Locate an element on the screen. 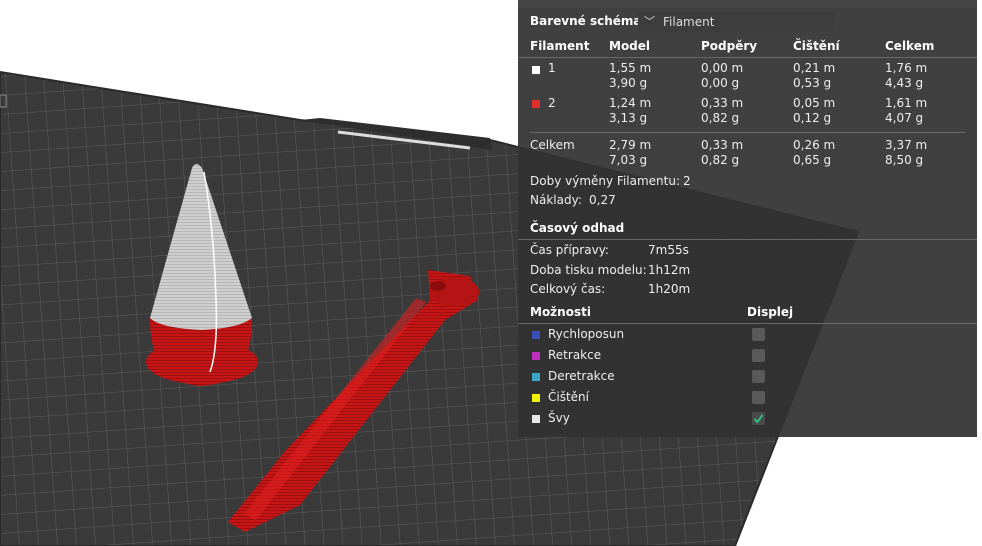 The height and width of the screenshot is (546, 982). filament-2-supports-m: 0,33 m is located at coordinates (722, 103).